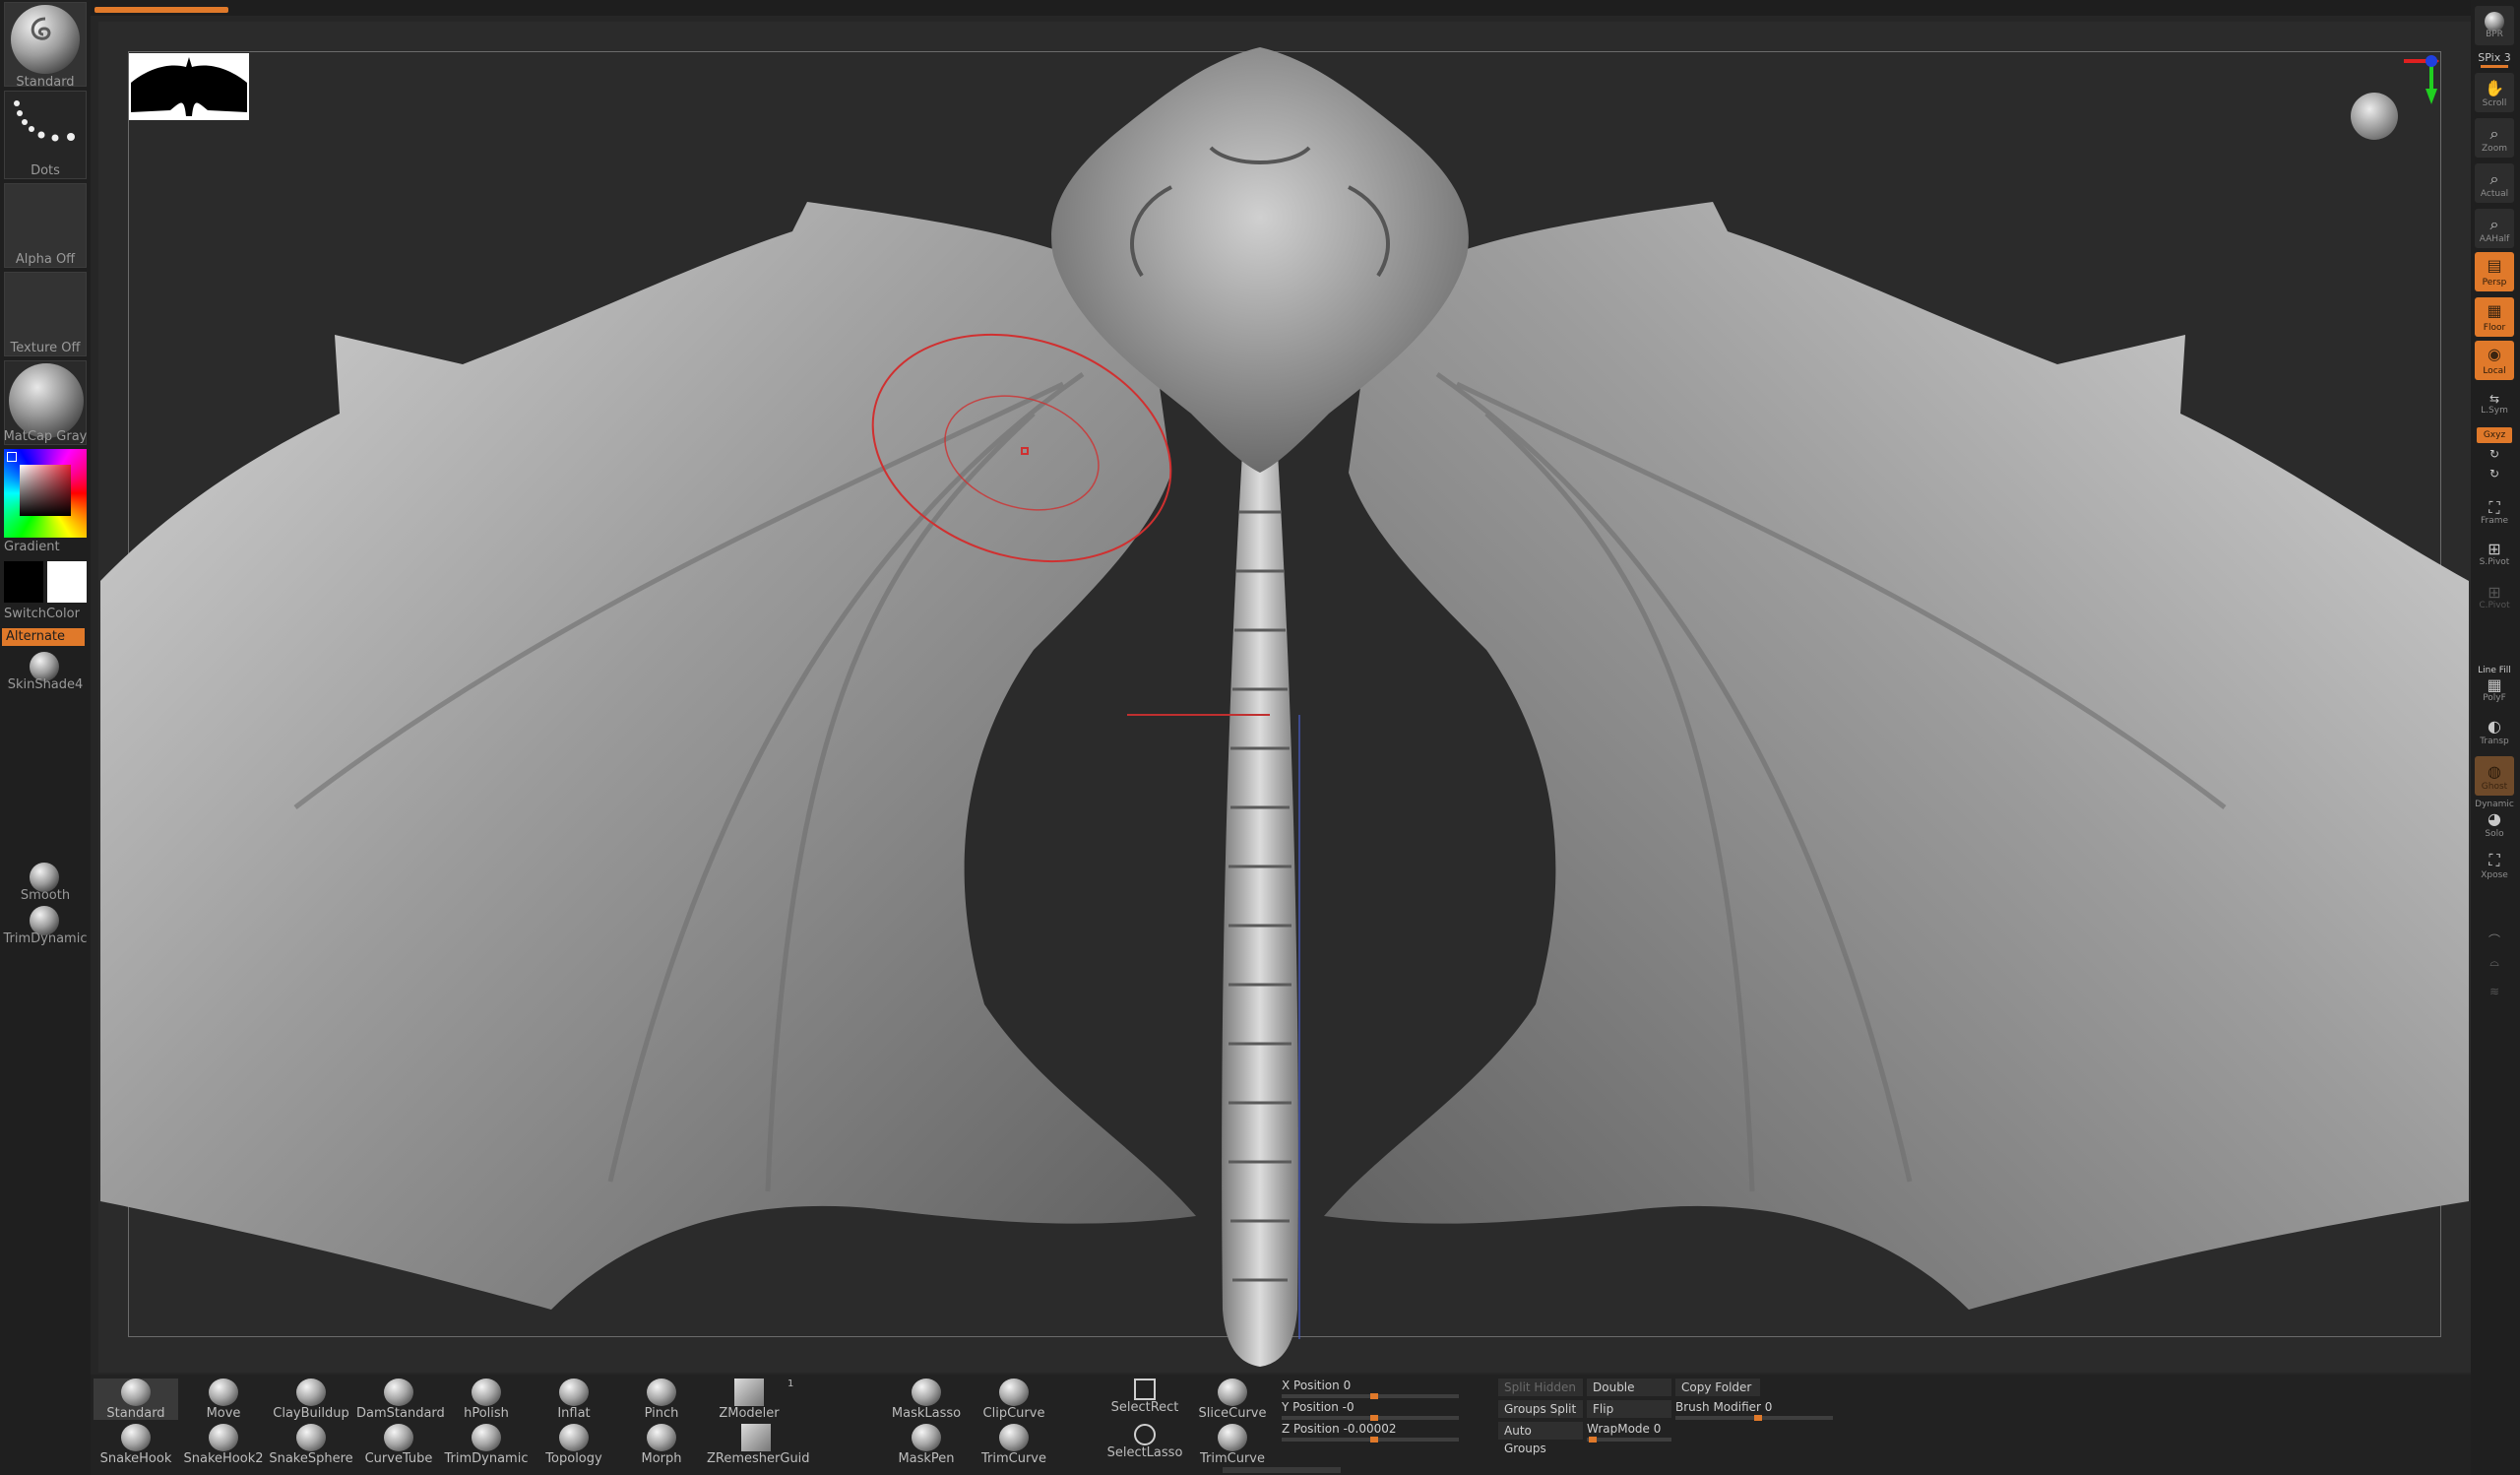 The height and width of the screenshot is (1475, 2520). I want to click on gxyz-label: Gxyz, so click(2494, 435).